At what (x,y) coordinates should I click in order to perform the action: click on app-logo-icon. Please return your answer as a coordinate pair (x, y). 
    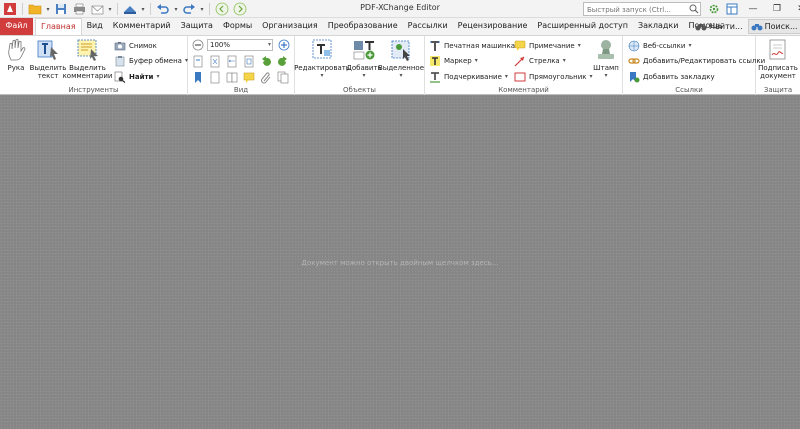
    Looking at the image, I should click on (10, 9).